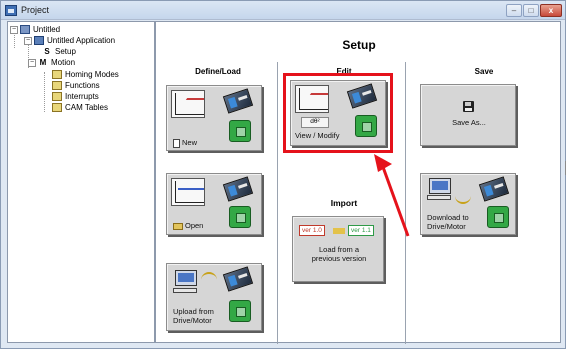 The width and height of the screenshot is (566, 349). What do you see at coordinates (339, 254) in the screenshot?
I see `import-label: Load from a previous version` at bounding box center [339, 254].